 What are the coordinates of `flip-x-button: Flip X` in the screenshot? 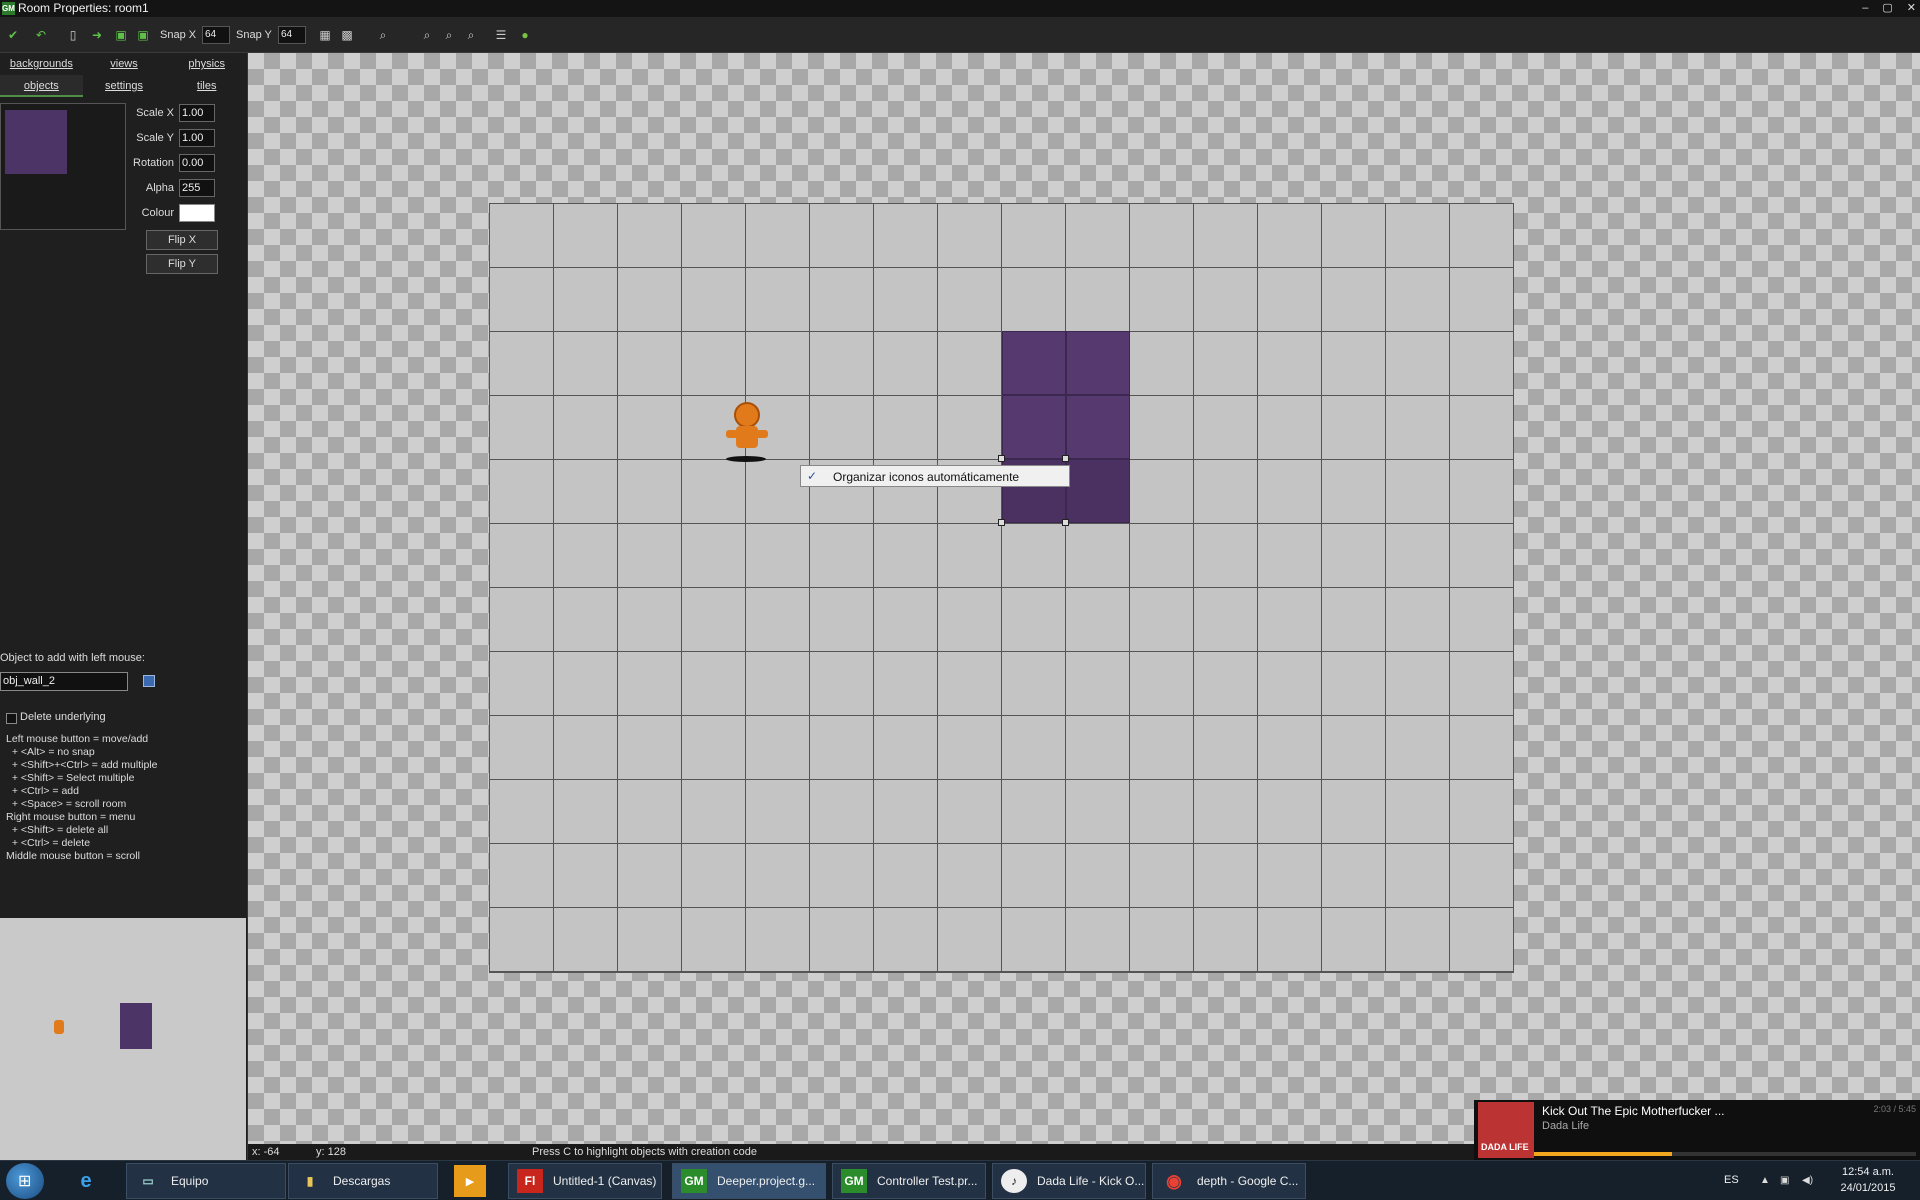 It's located at (182, 240).